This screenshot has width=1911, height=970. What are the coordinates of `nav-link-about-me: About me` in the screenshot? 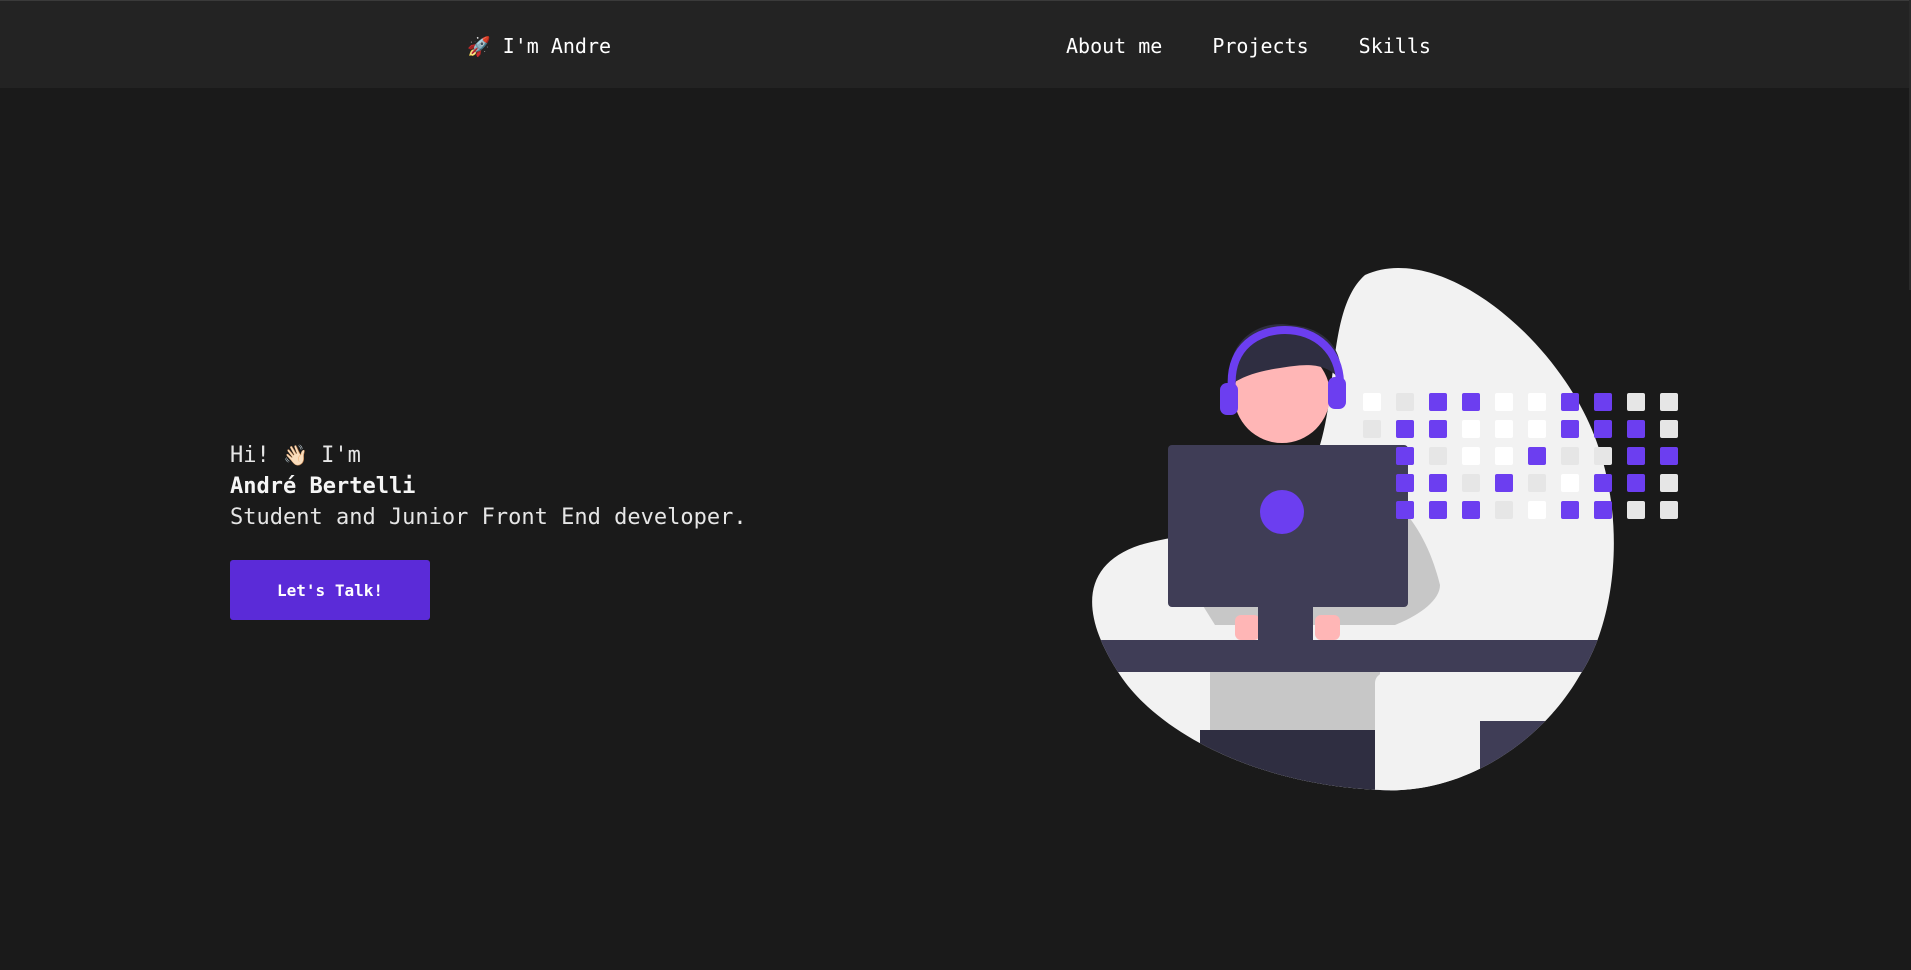 It's located at (1114, 46).